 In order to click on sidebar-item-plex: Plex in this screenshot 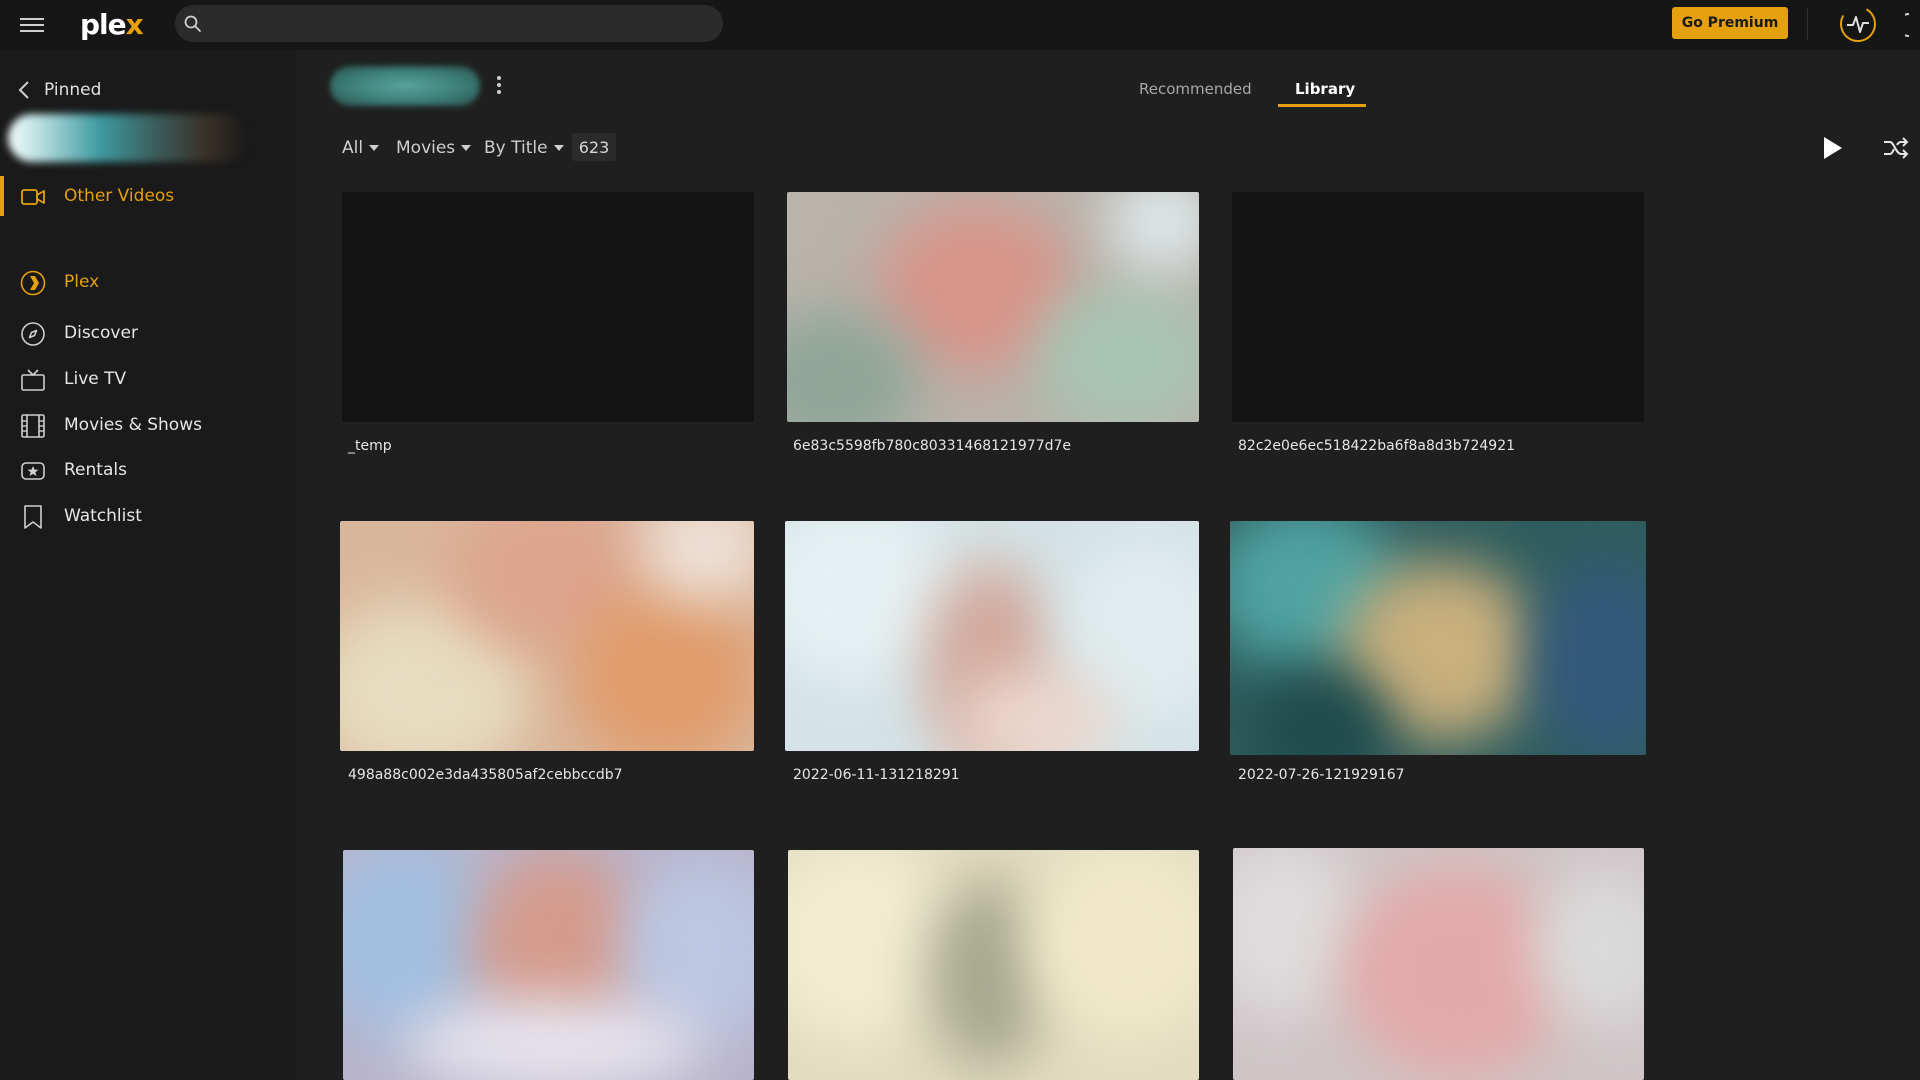, I will do `click(148, 282)`.